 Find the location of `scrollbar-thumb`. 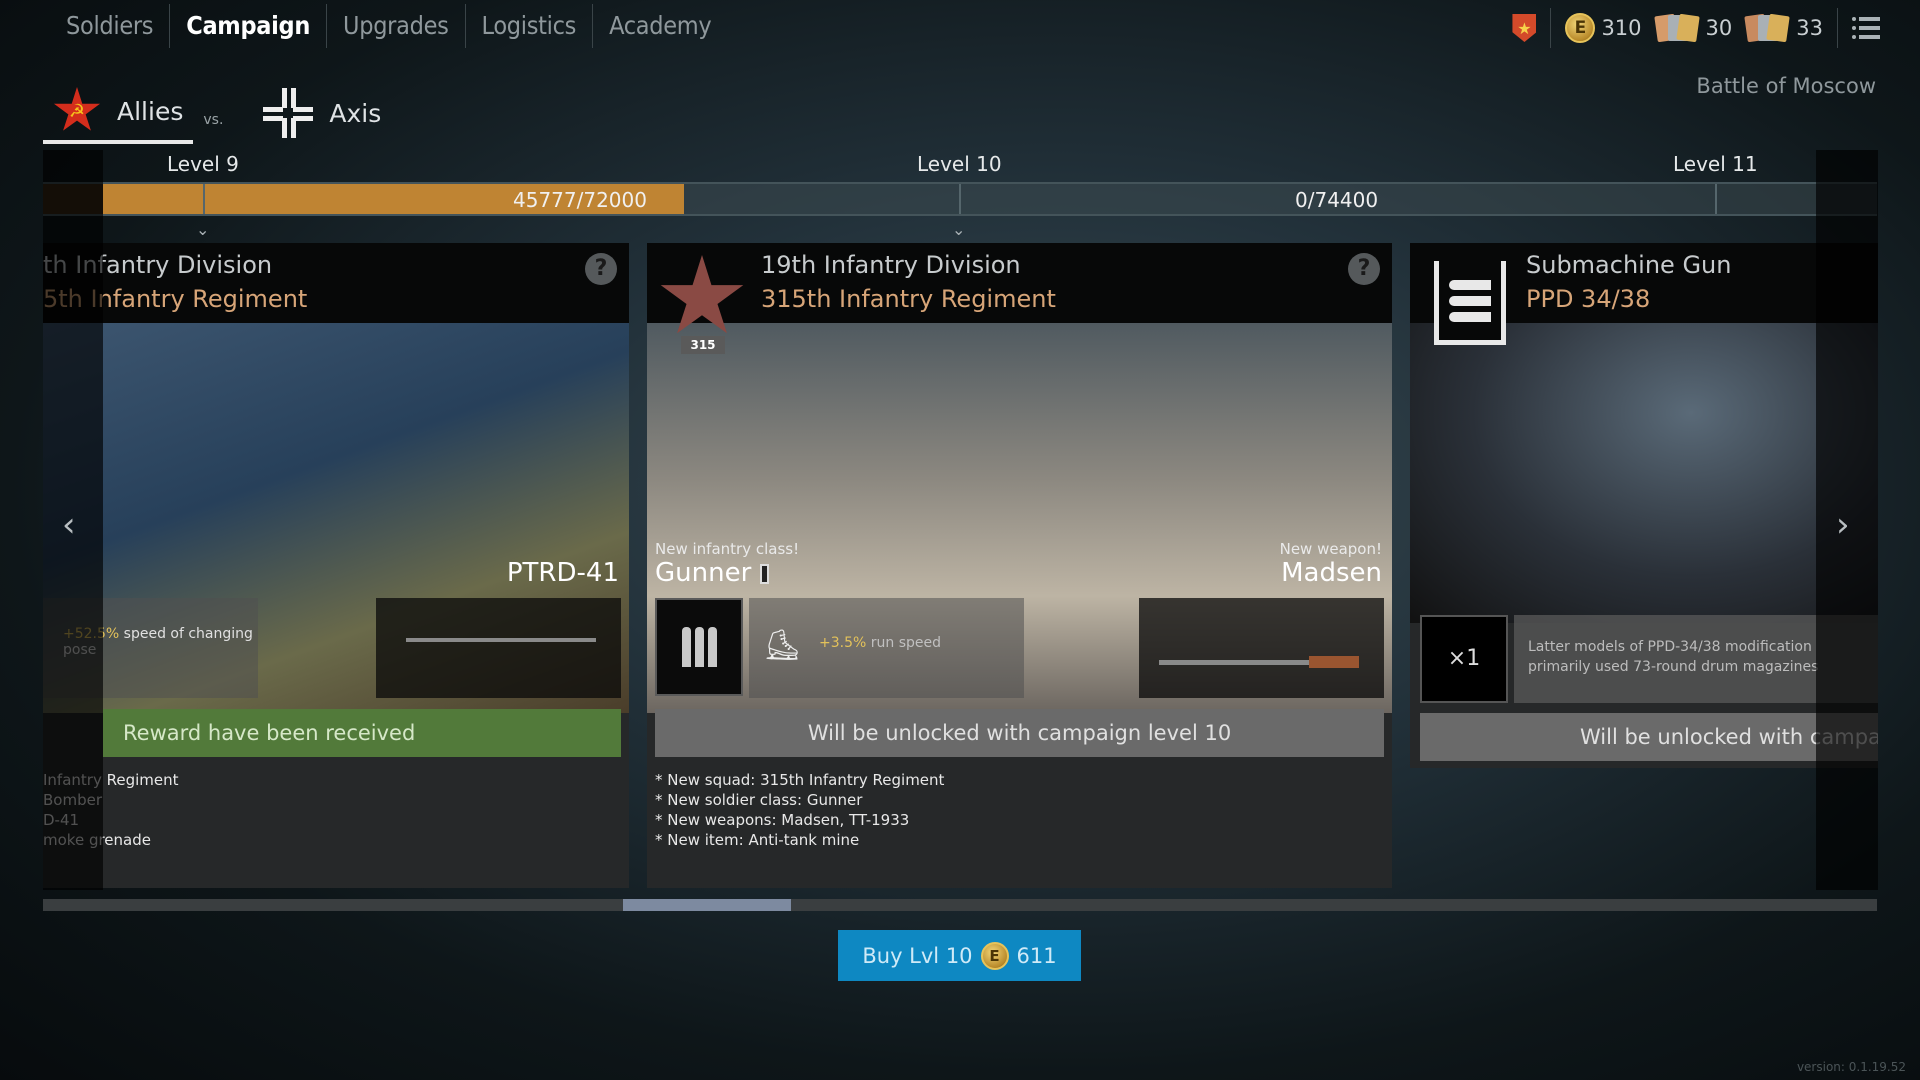

scrollbar-thumb is located at coordinates (707, 905).